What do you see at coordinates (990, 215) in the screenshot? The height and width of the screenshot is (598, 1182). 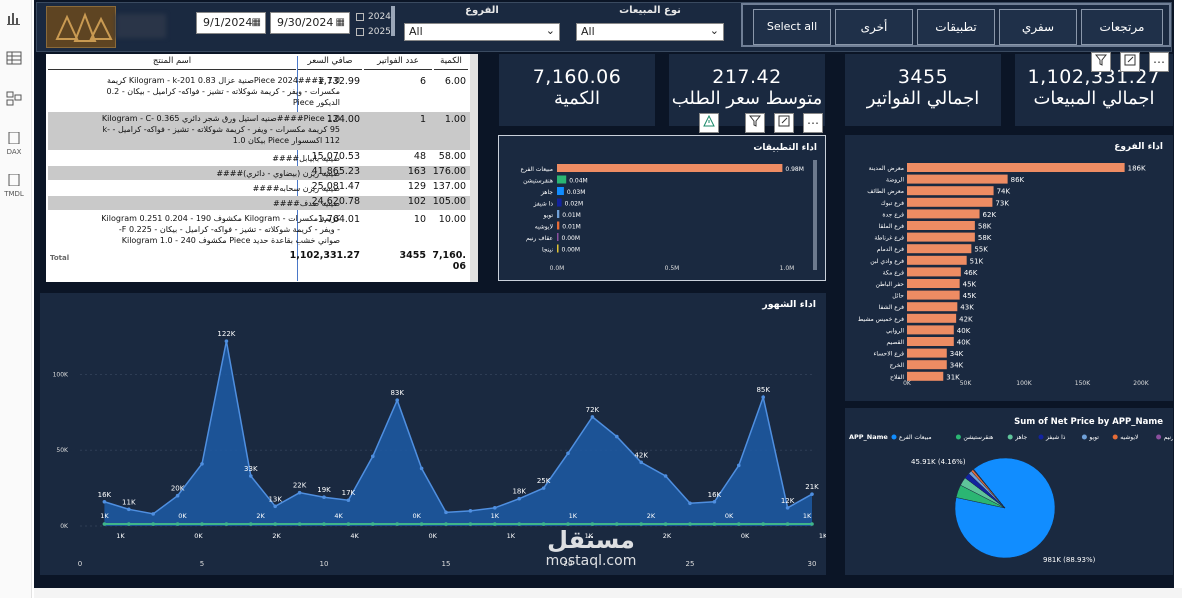 I see `data-label: 62K` at bounding box center [990, 215].